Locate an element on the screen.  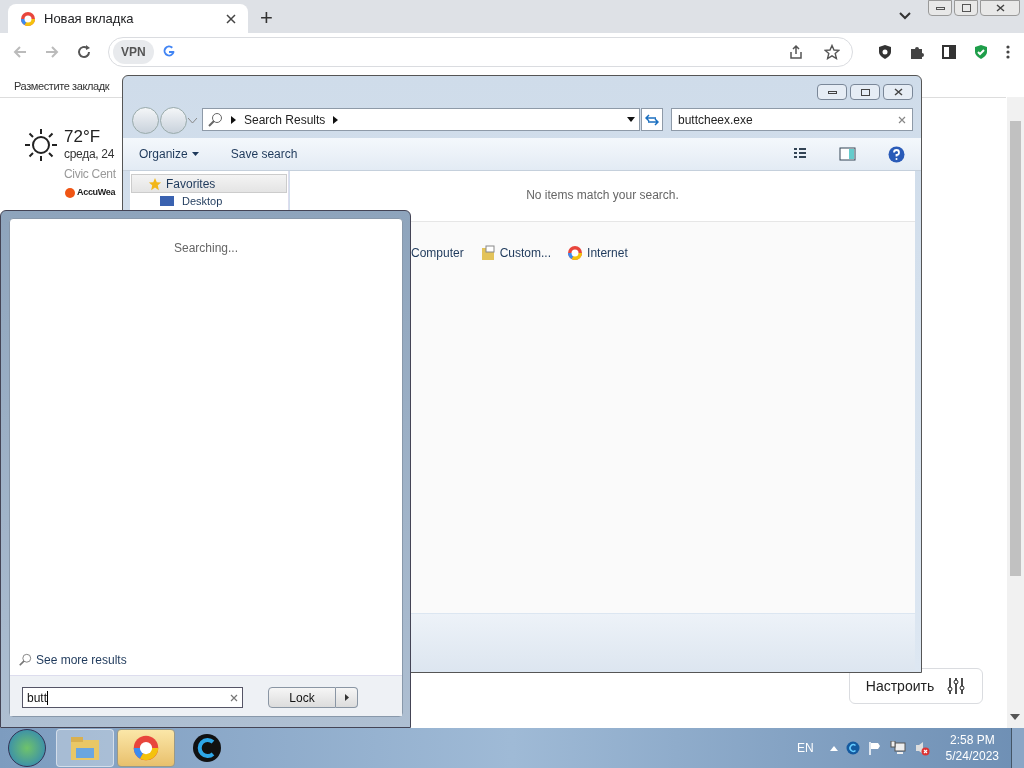
sidebar-icon is located at coordinates (949, 52).